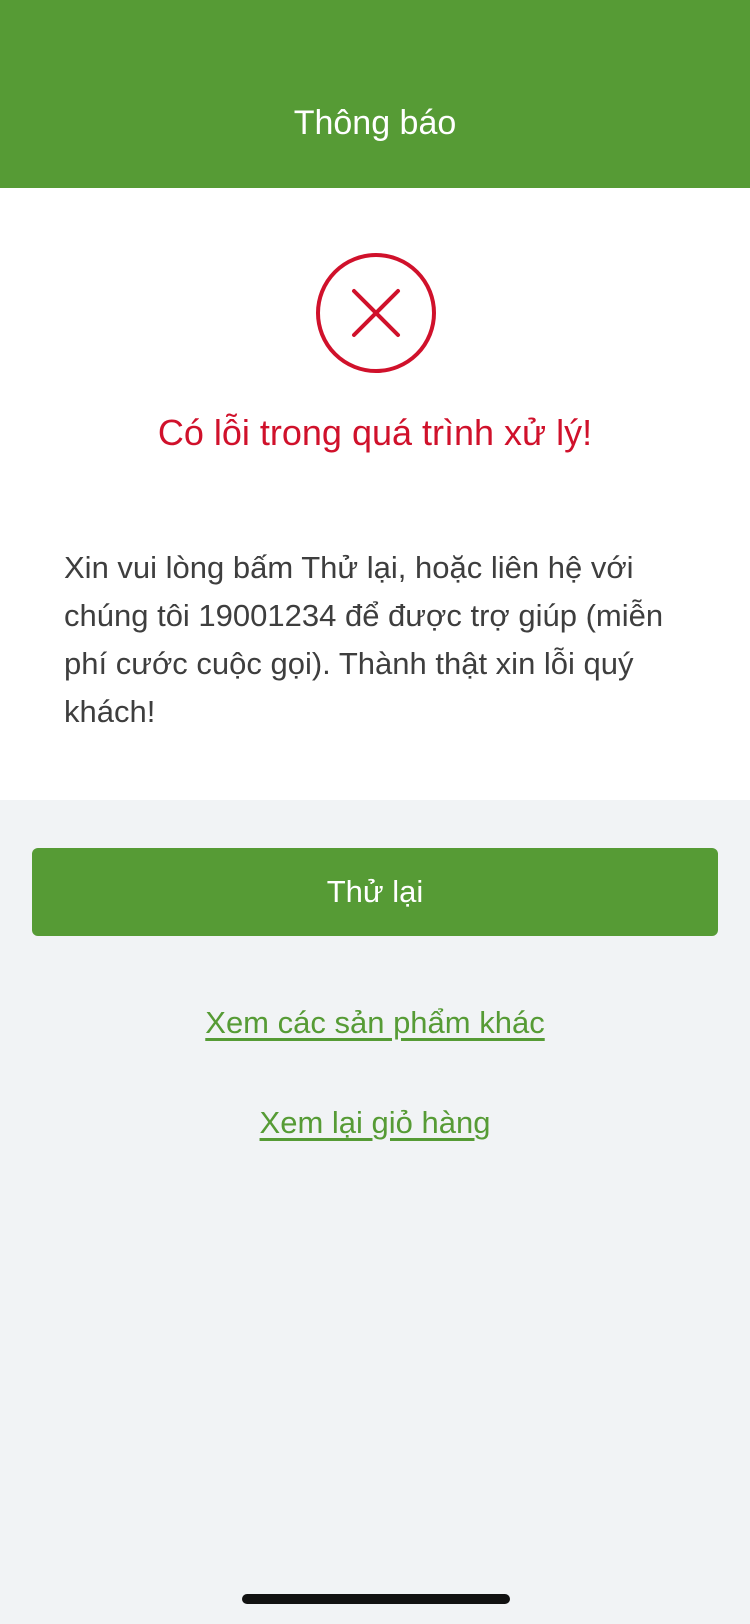  Describe the element at coordinates (375, 892) in the screenshot. I see `retry-button: Thử lại` at that location.